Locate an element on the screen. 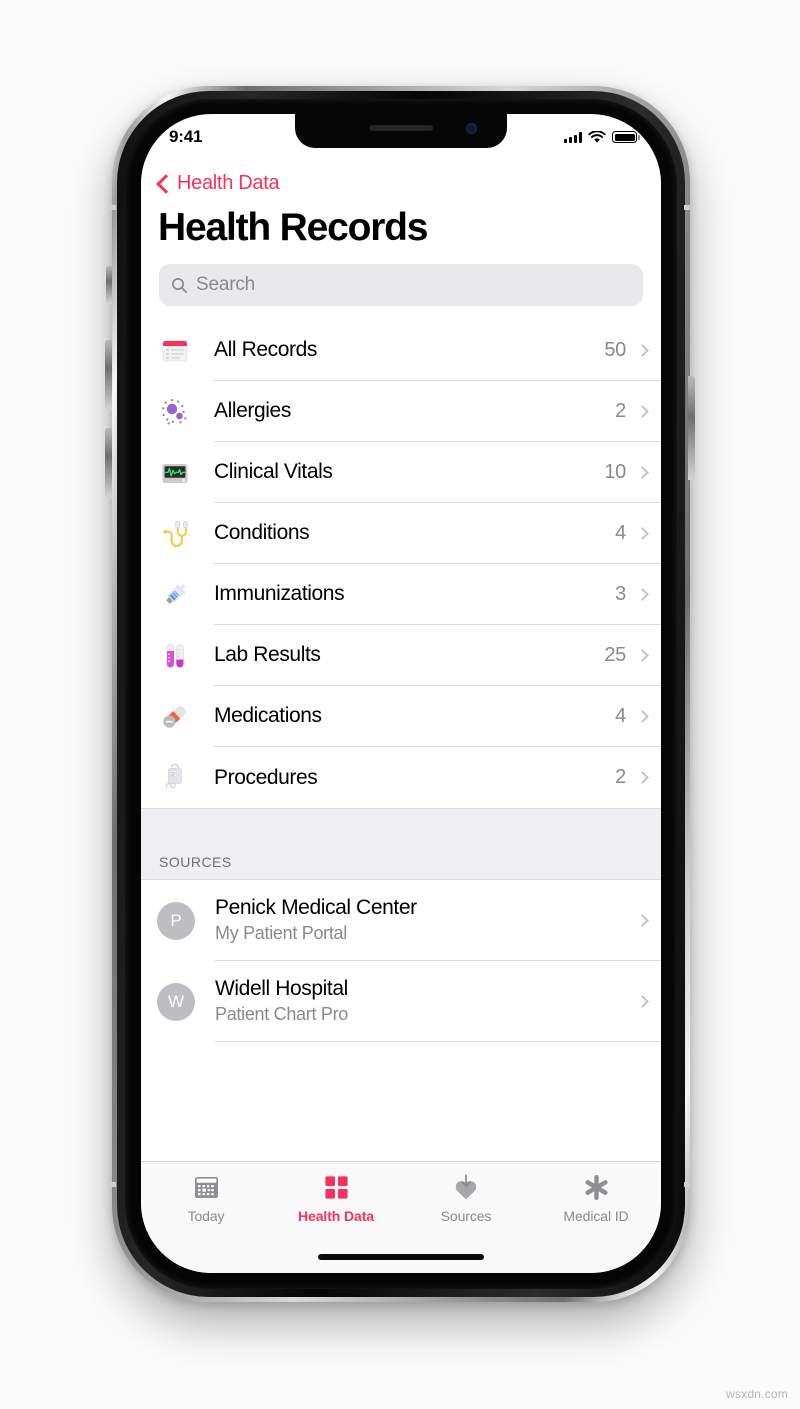  list-item-trailing: 25 is located at coordinates (626, 655).